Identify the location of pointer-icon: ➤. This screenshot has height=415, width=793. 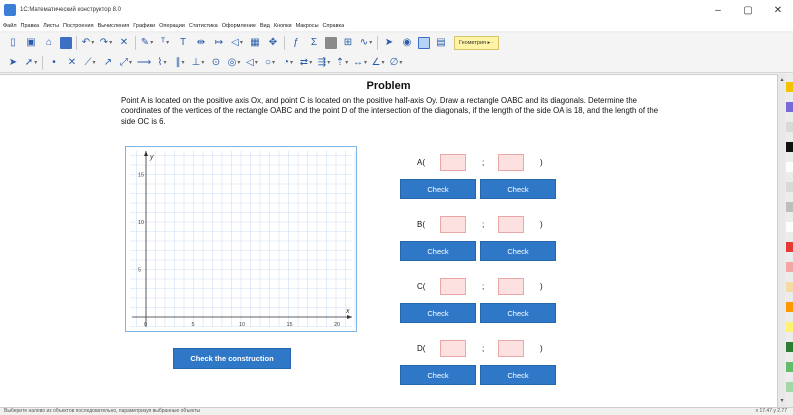
(389, 43).